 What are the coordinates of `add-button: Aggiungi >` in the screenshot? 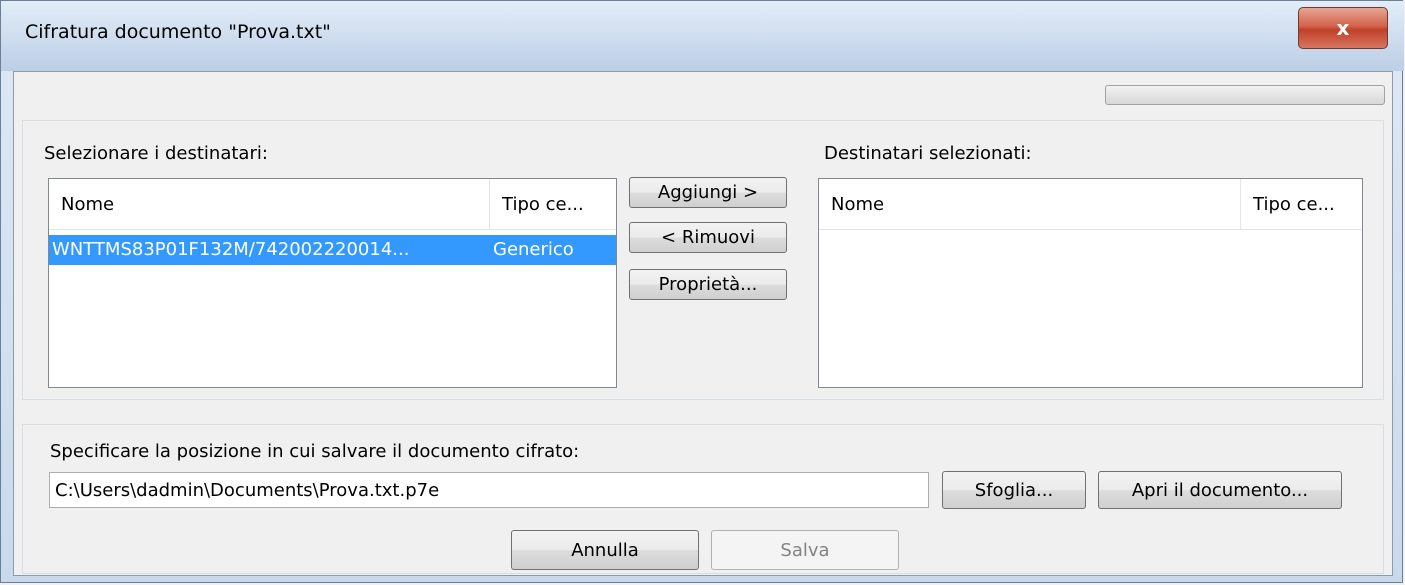 It's located at (708, 192).